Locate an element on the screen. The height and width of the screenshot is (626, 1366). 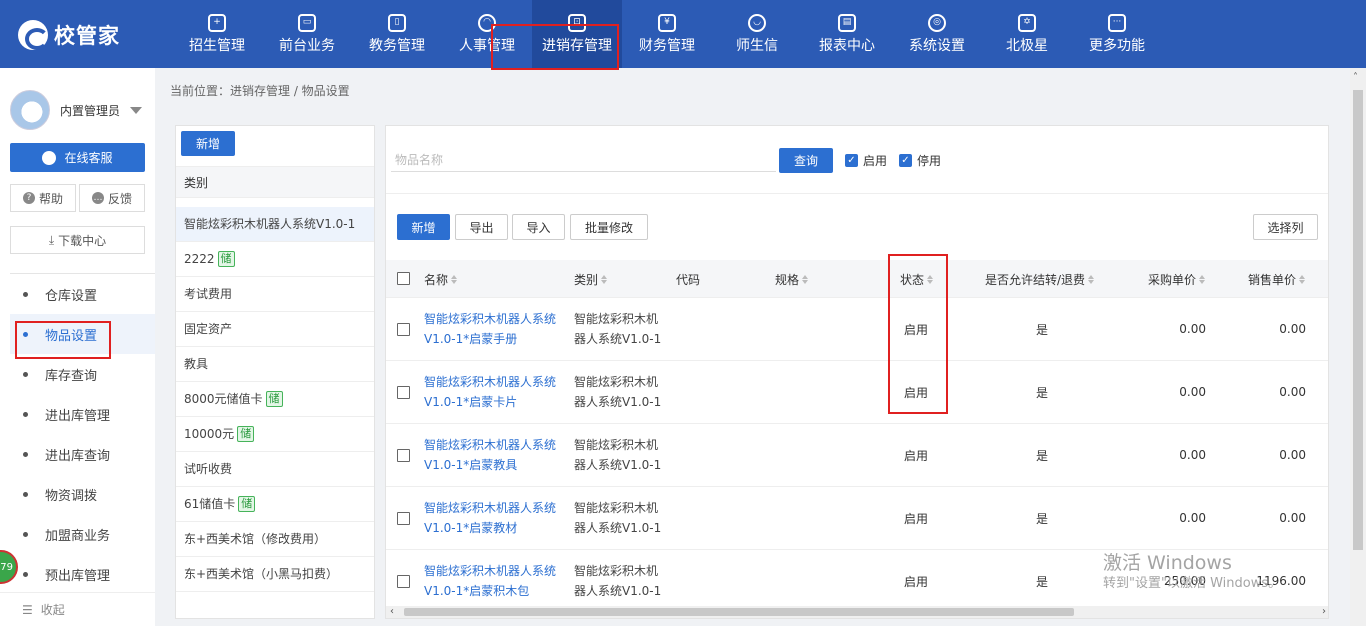
user-menu: 内置管理员 is located at coordinates (76, 110).